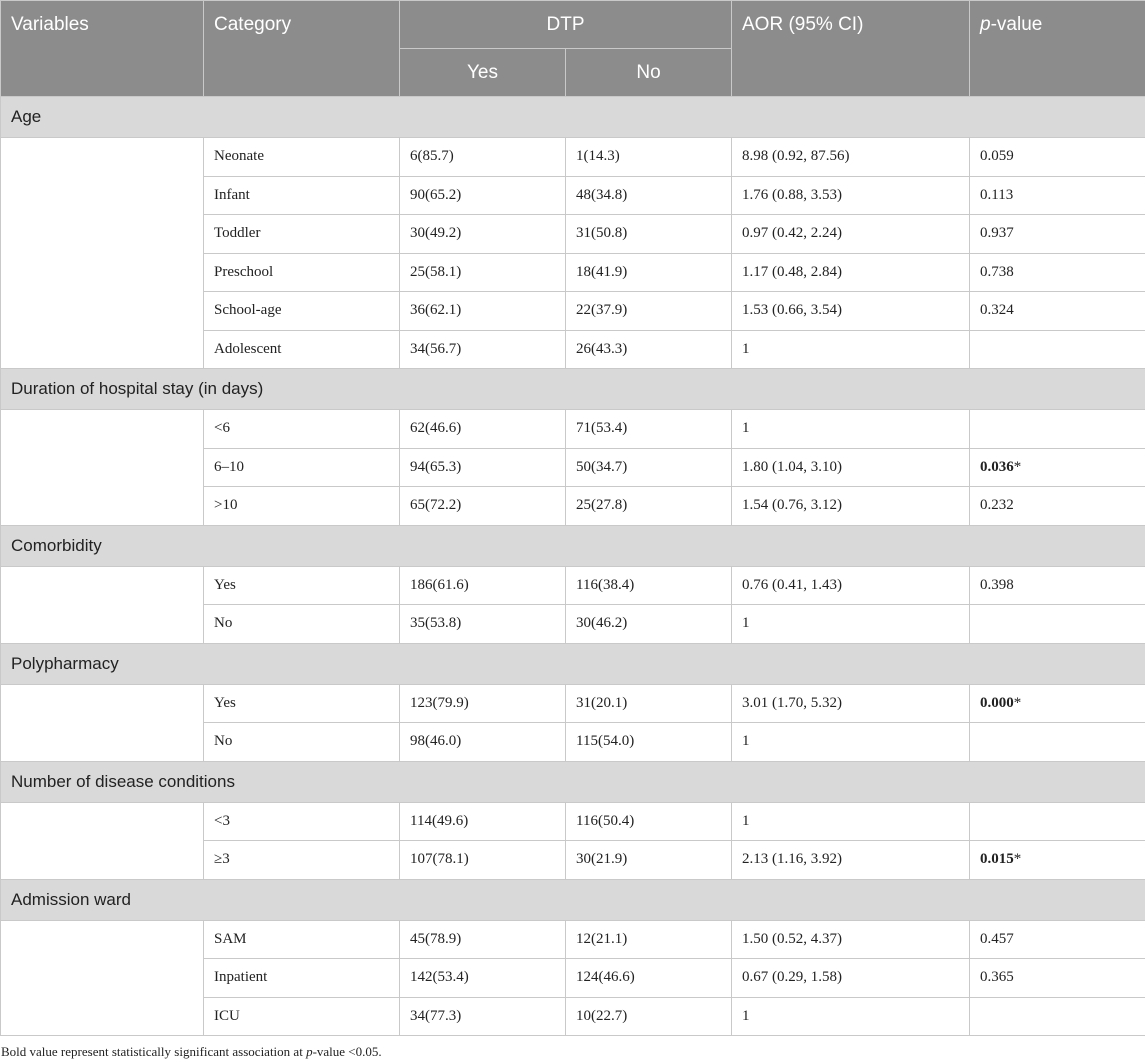 This screenshot has width=1145, height=1061. I want to click on dtp-no-cell: 124(46.6), so click(648, 978).